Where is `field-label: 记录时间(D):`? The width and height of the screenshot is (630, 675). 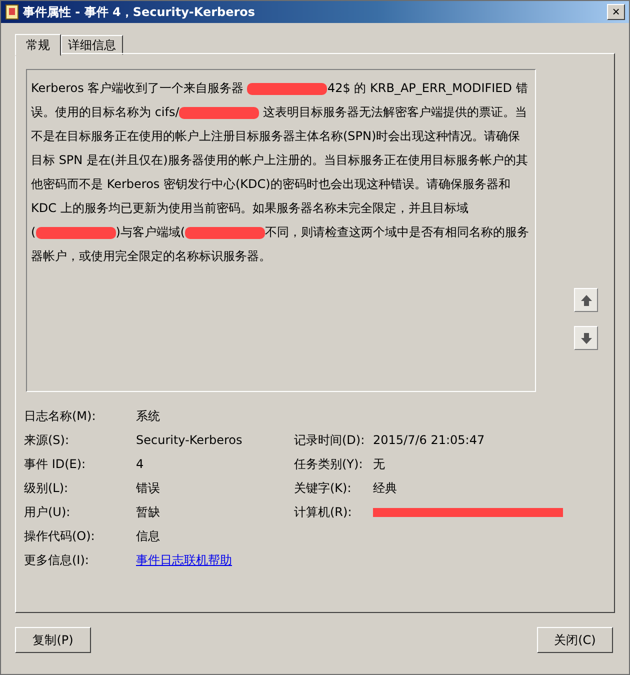 field-label: 记录时间(D): is located at coordinates (330, 440).